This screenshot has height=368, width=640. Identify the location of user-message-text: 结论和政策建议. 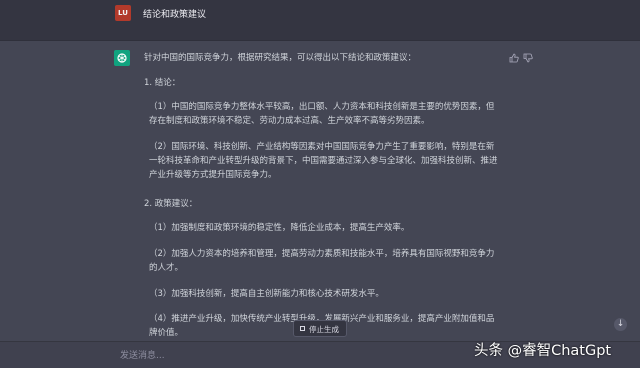
(175, 15).